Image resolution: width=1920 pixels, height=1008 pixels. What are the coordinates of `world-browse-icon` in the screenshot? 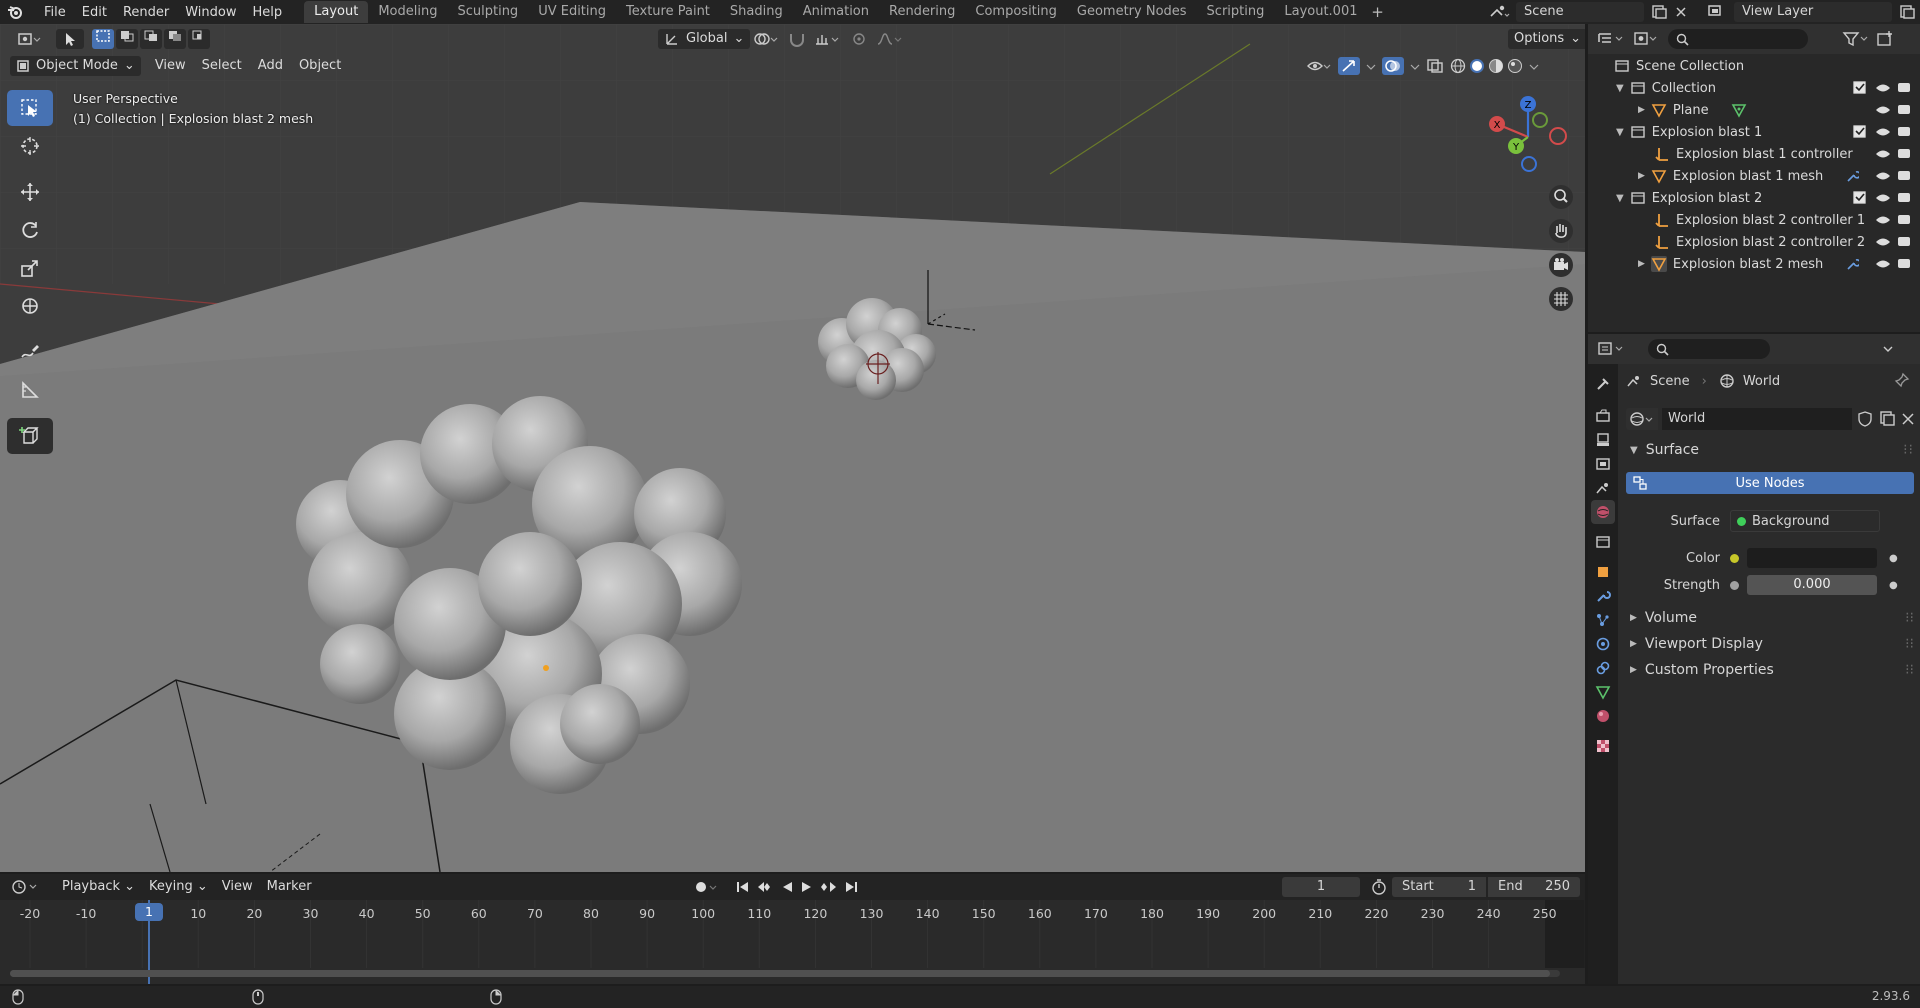 It's located at (1642, 419).